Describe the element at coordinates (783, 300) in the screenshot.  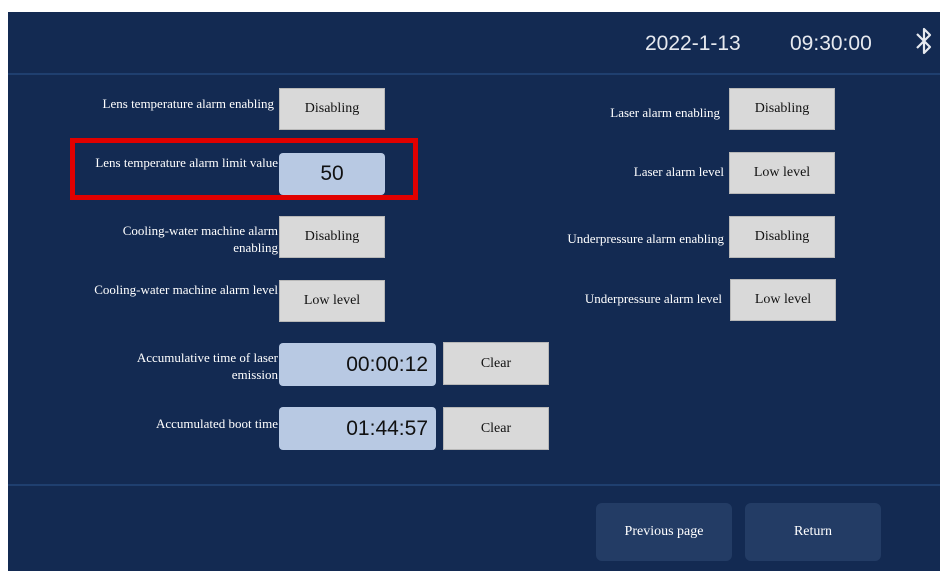
I see `underpressure-level-button: Low level` at that location.